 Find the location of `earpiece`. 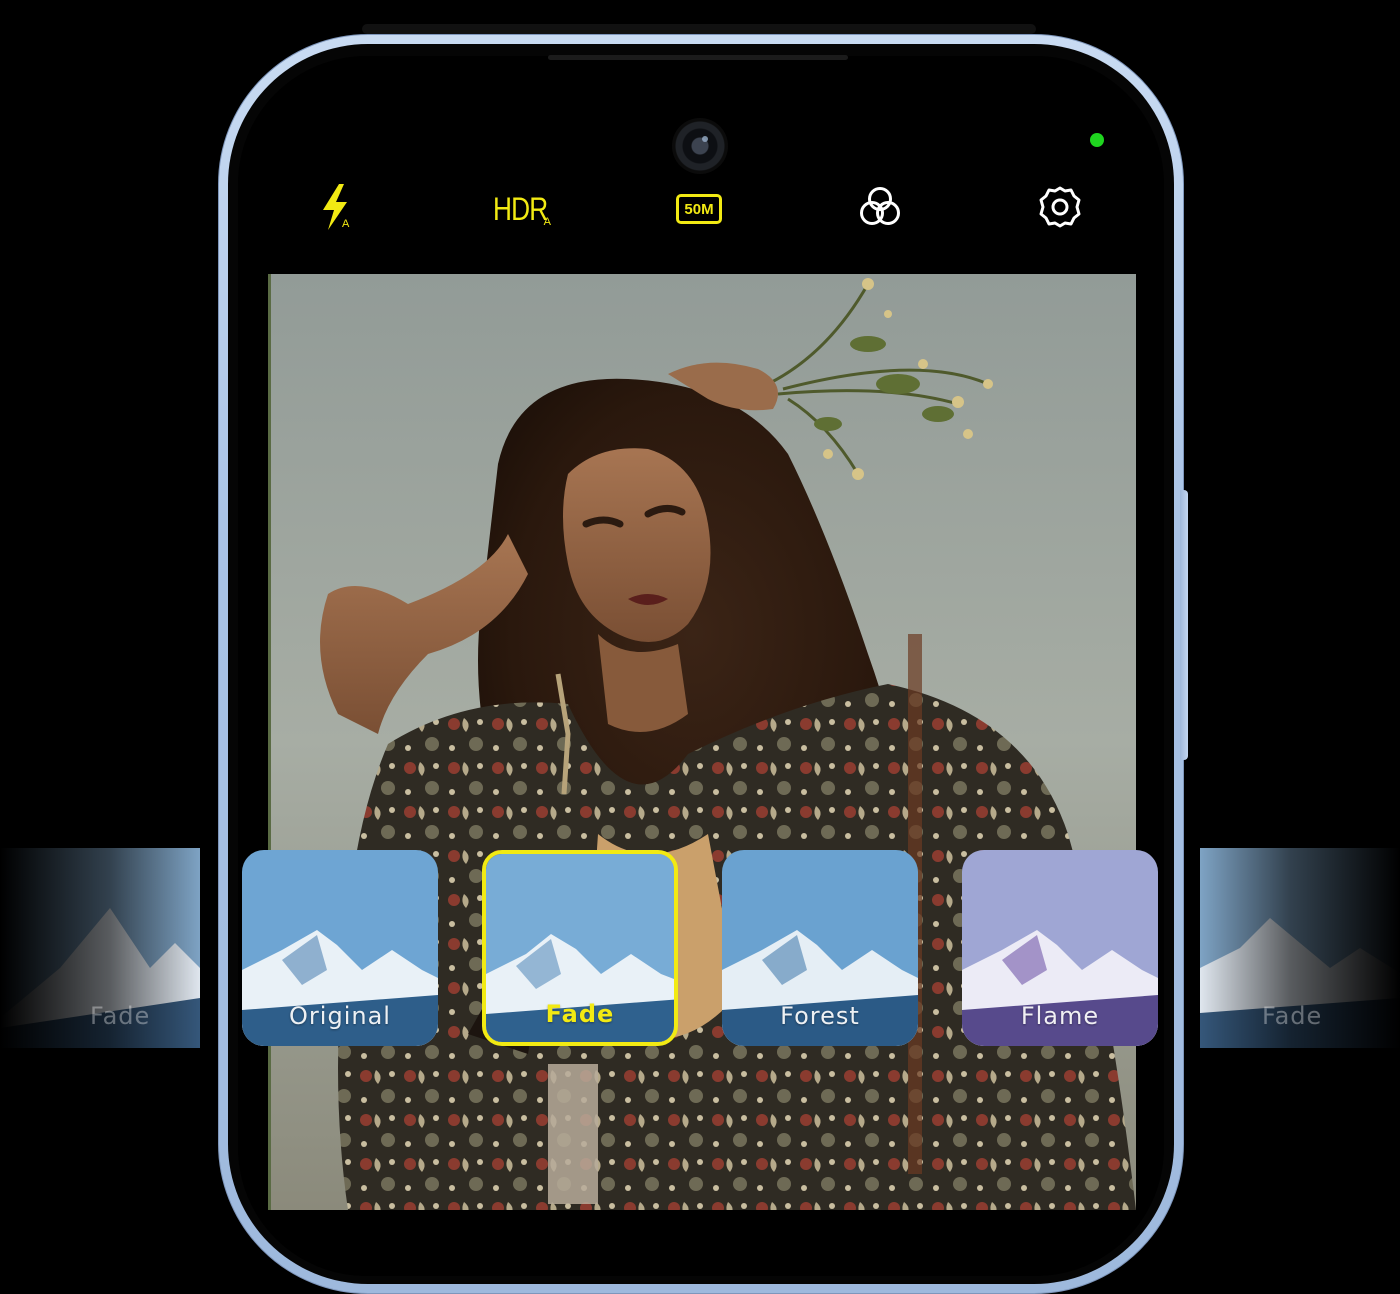

earpiece is located at coordinates (698, 57).